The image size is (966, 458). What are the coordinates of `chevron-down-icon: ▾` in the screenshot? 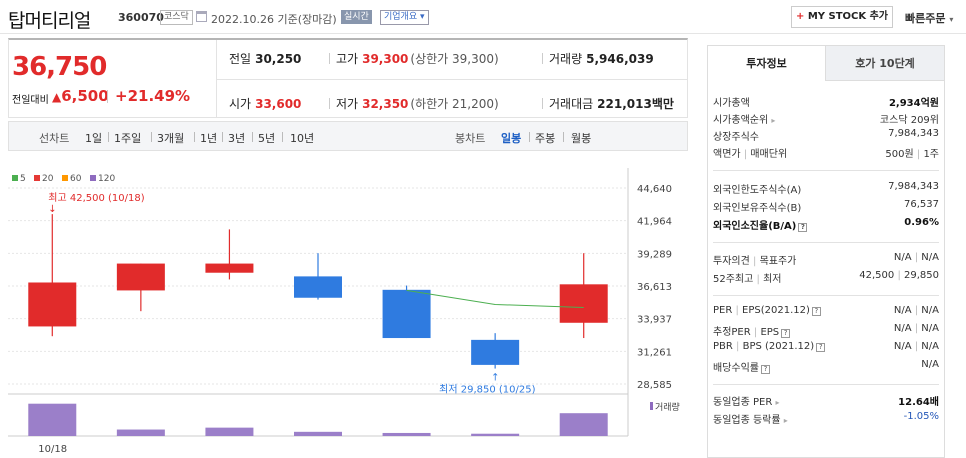 It's located at (951, 19).